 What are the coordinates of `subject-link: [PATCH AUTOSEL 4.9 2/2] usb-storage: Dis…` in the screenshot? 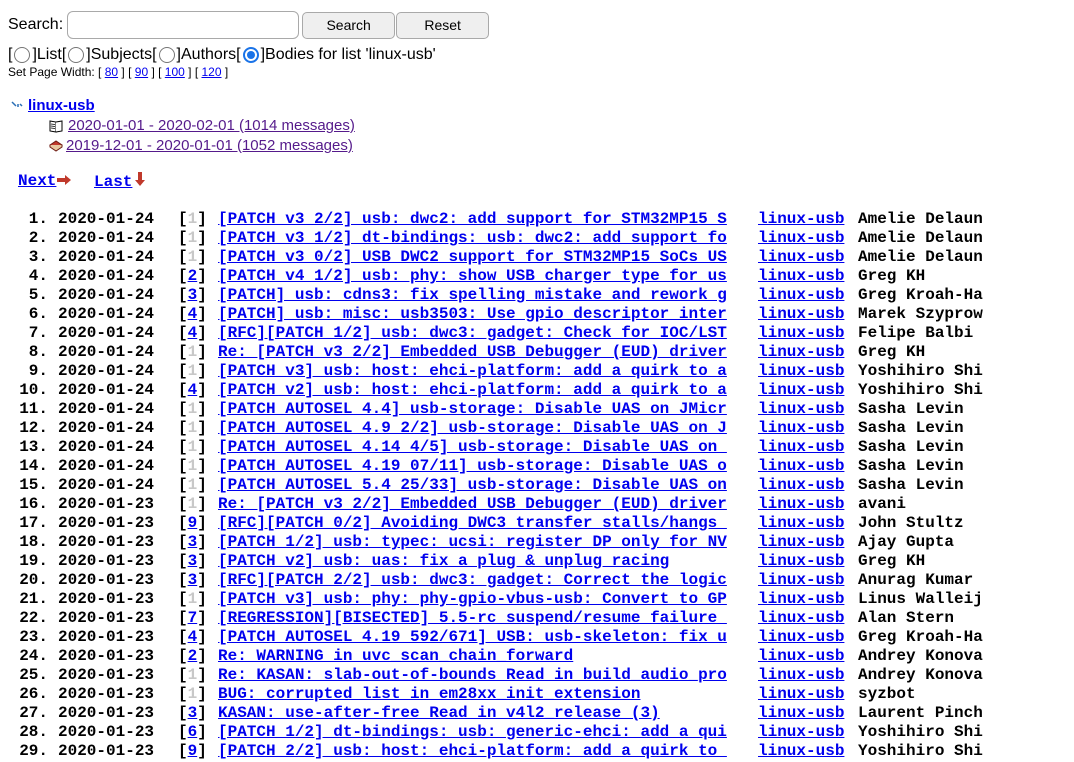 It's located at (483, 428).